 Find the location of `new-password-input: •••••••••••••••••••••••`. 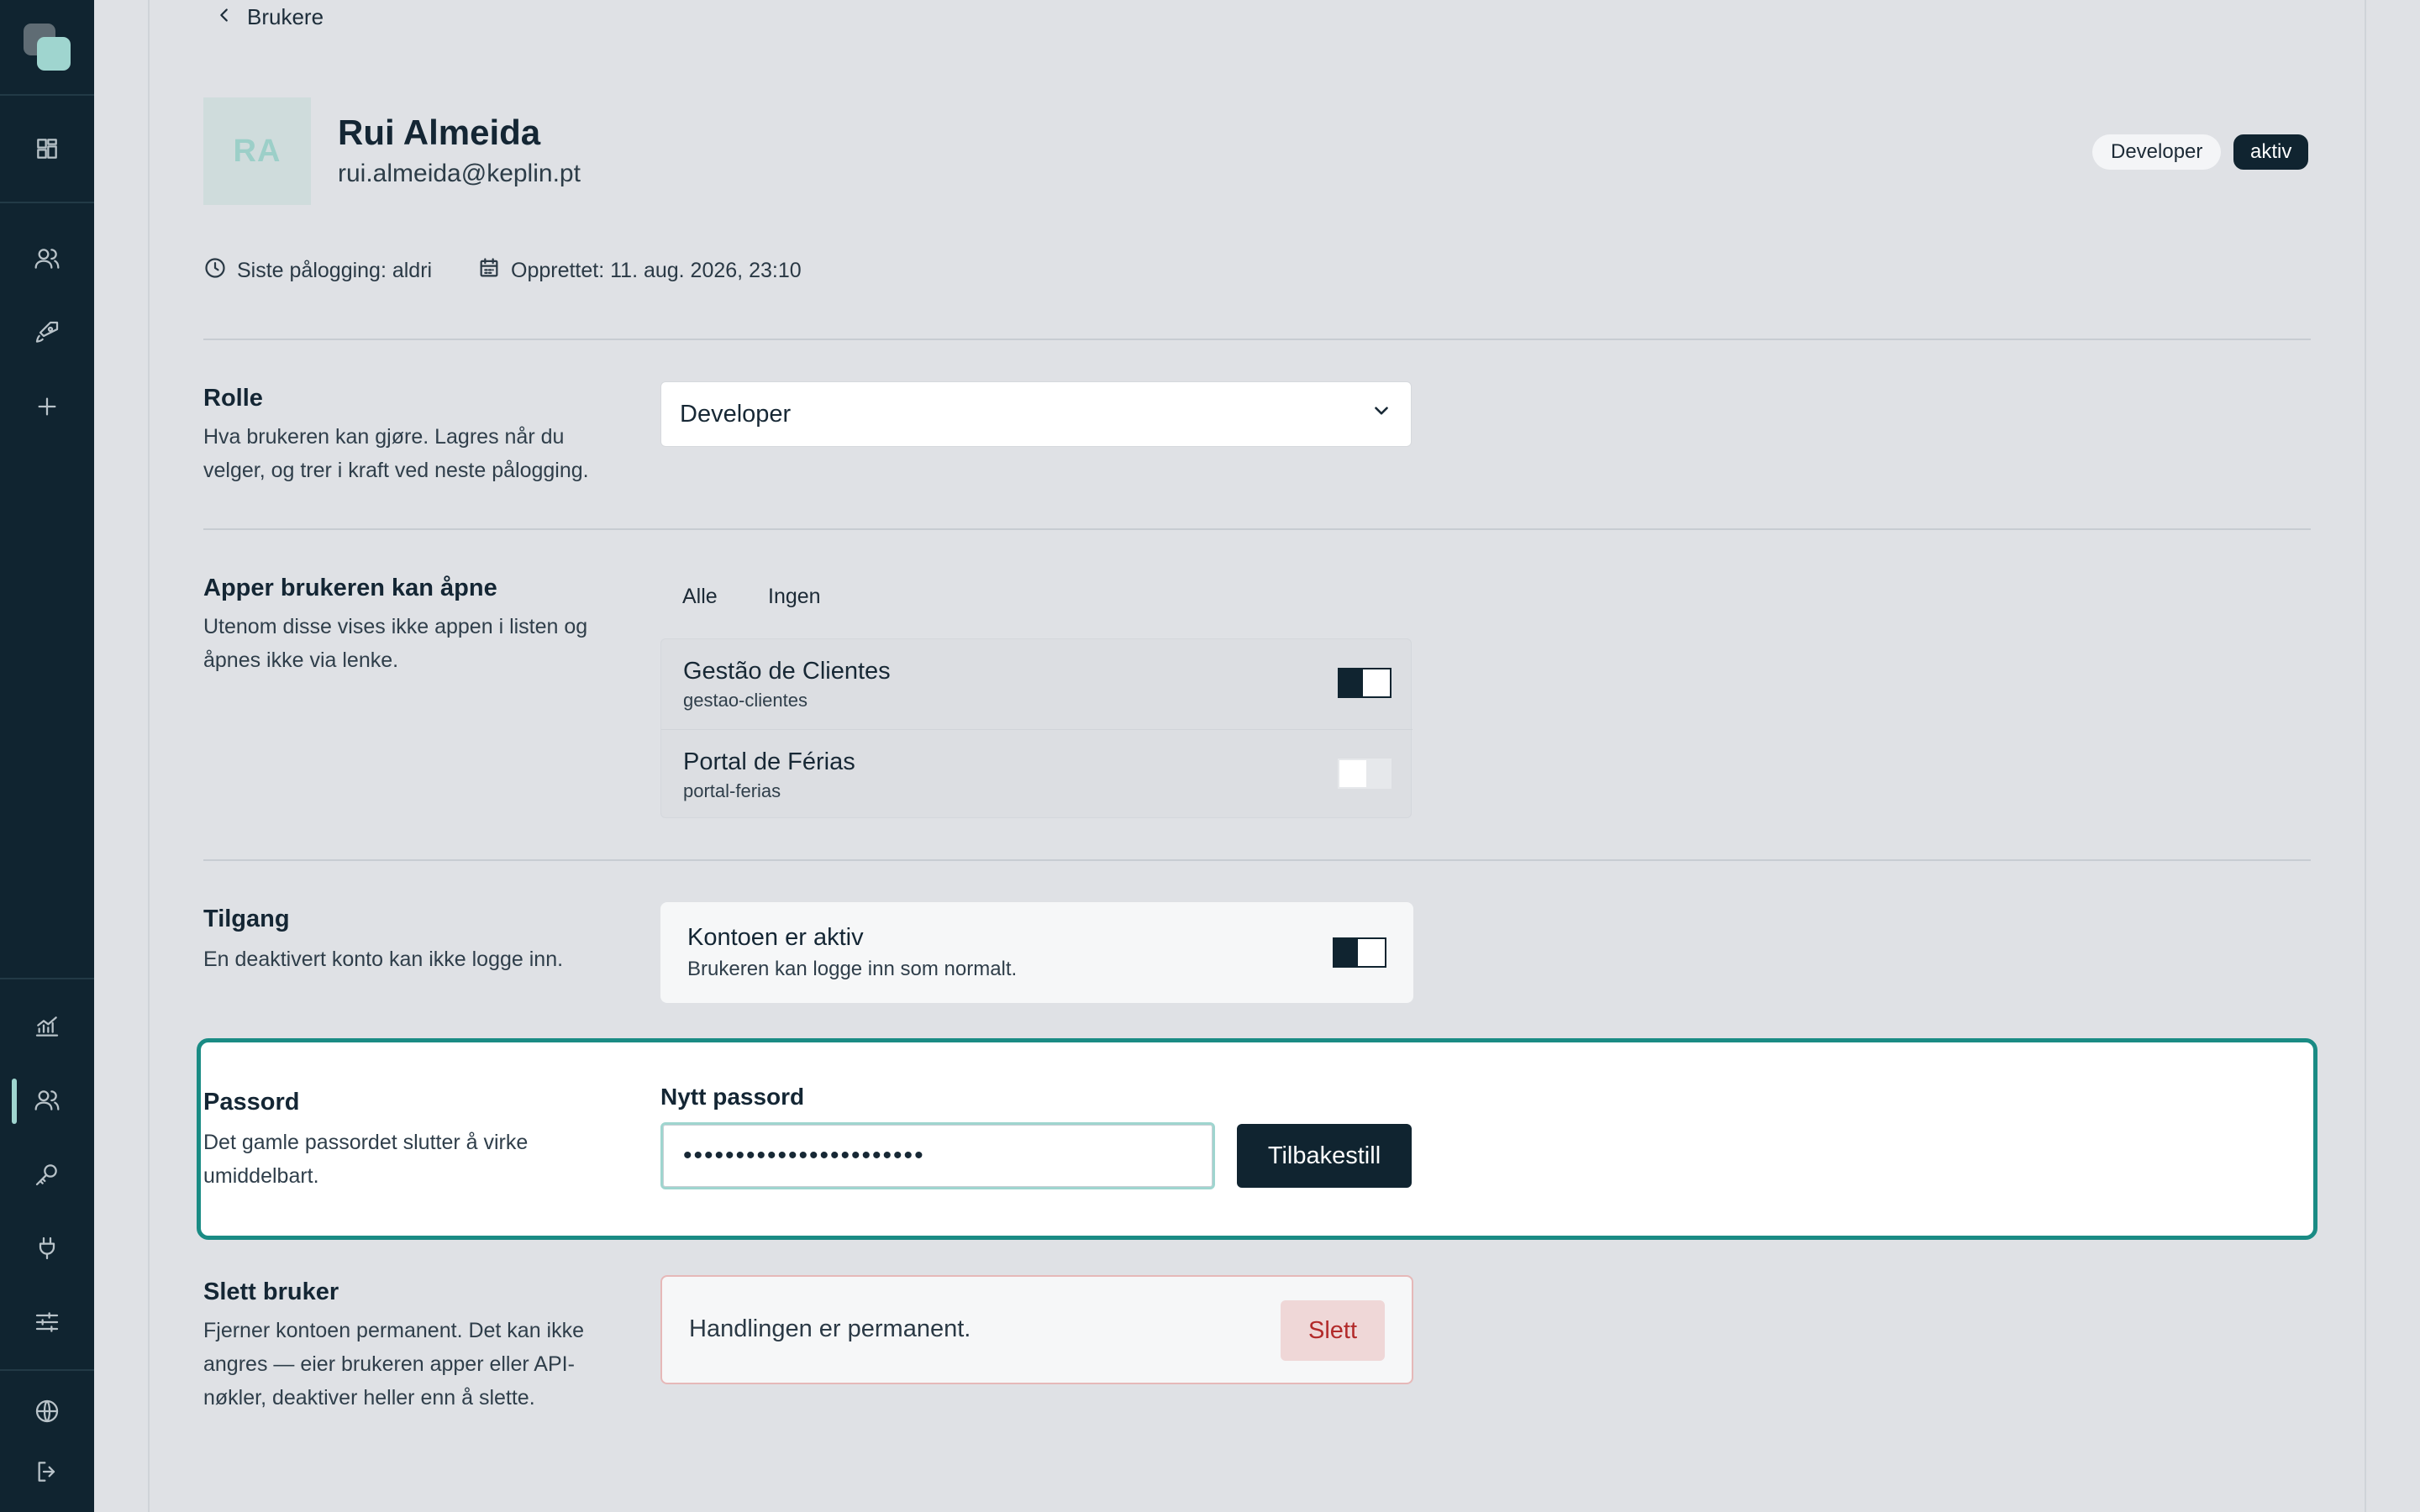

new-password-input: ••••••••••••••••••••••• is located at coordinates (937, 1155).